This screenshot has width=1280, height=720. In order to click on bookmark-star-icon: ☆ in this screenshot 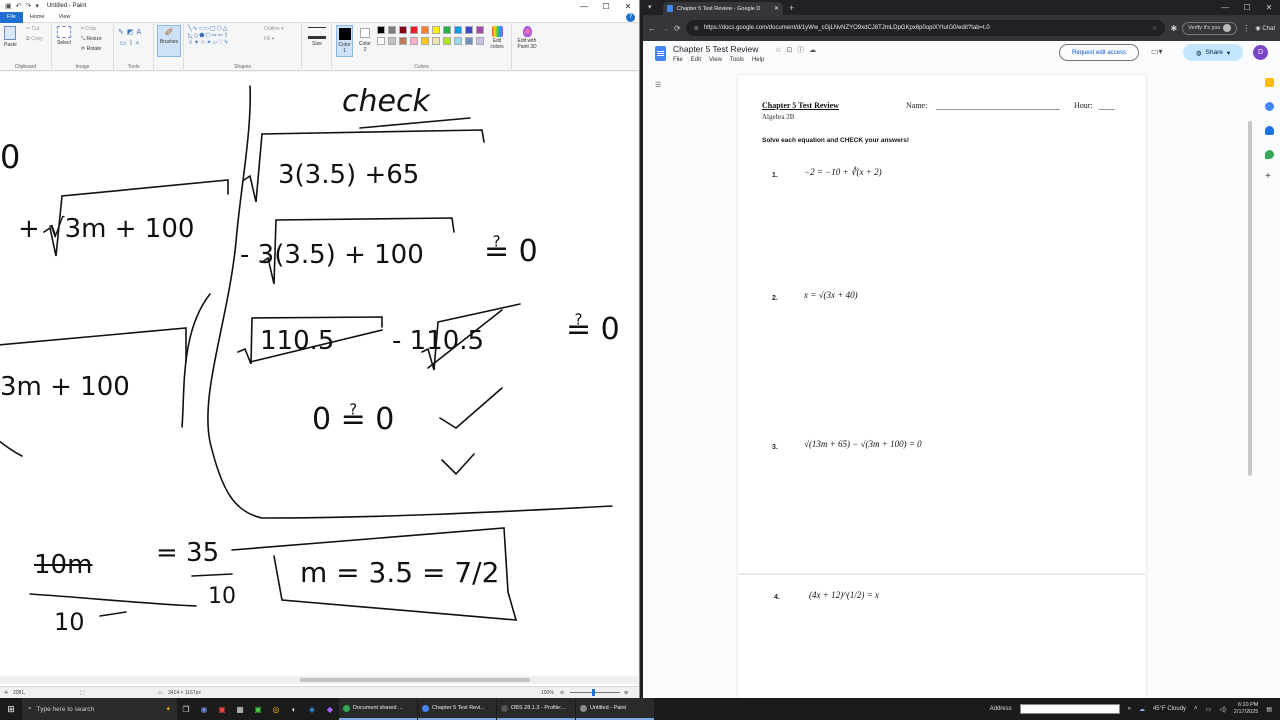, I will do `click(1154, 28)`.